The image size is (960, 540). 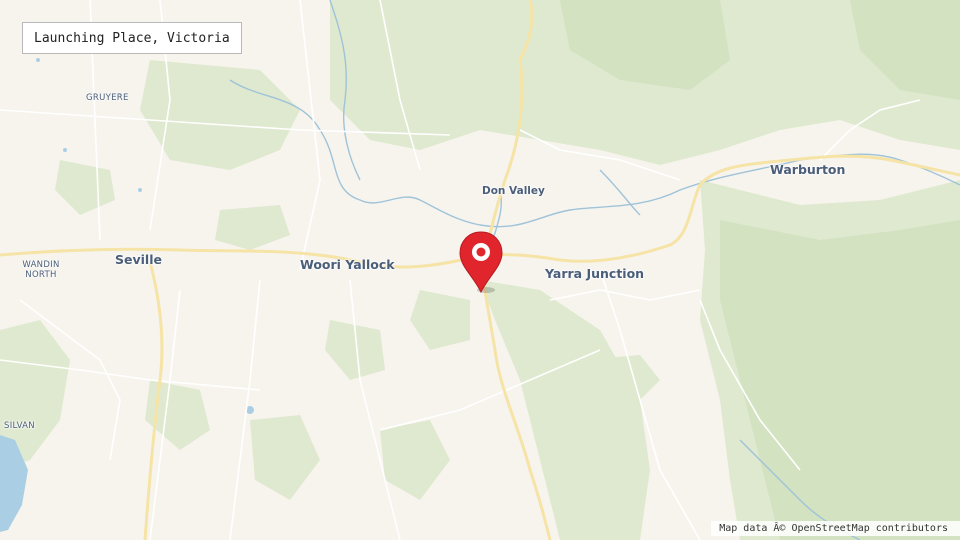 I want to click on map-attribution: Map data Â© OpenStreetMap contributors, so click(x=835, y=528).